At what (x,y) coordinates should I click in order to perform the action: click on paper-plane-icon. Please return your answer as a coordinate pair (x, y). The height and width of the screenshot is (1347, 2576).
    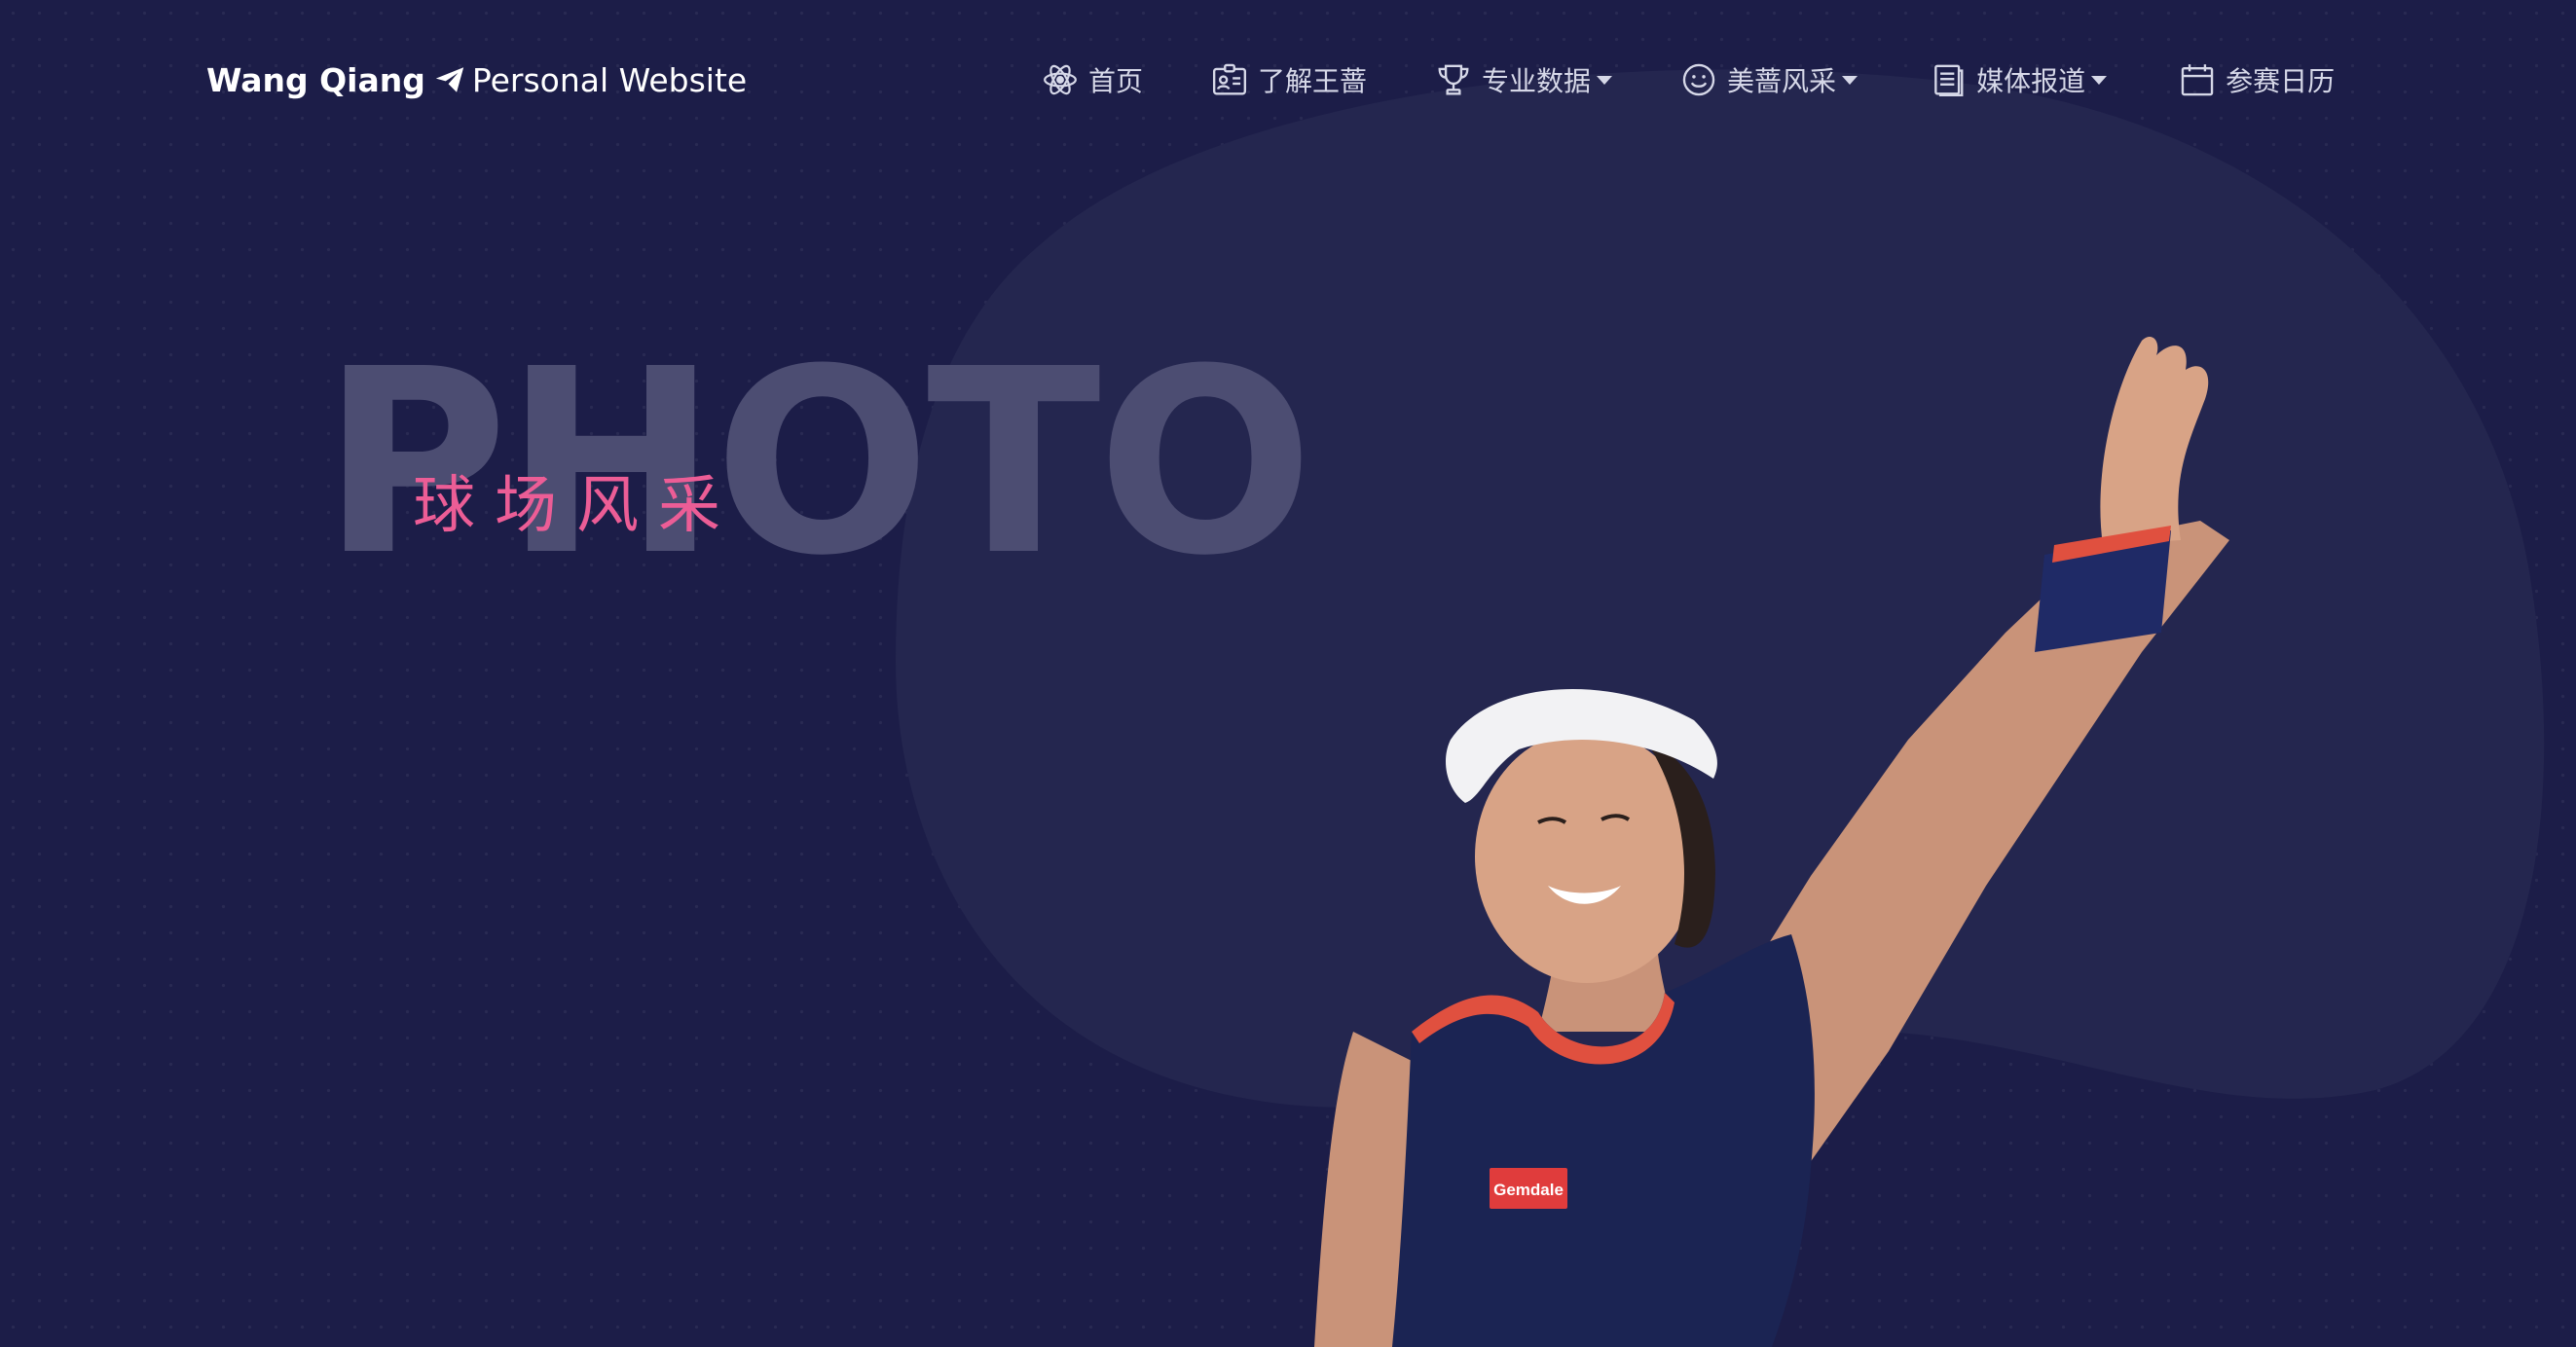
    Looking at the image, I should click on (449, 80).